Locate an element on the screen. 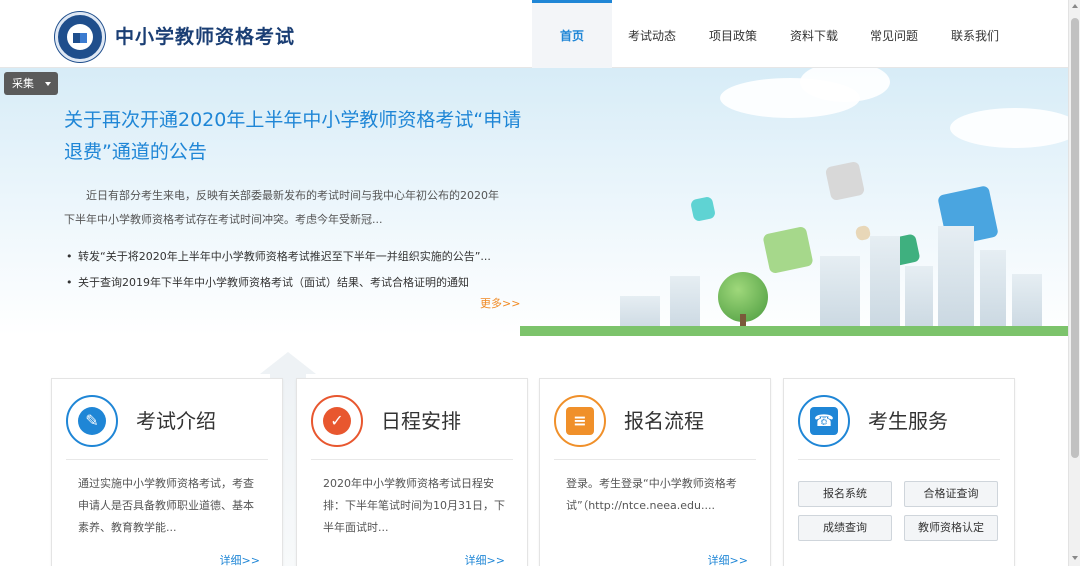 This screenshot has height=566, width=1080. cloud-decoration is located at coordinates (1009, 128).